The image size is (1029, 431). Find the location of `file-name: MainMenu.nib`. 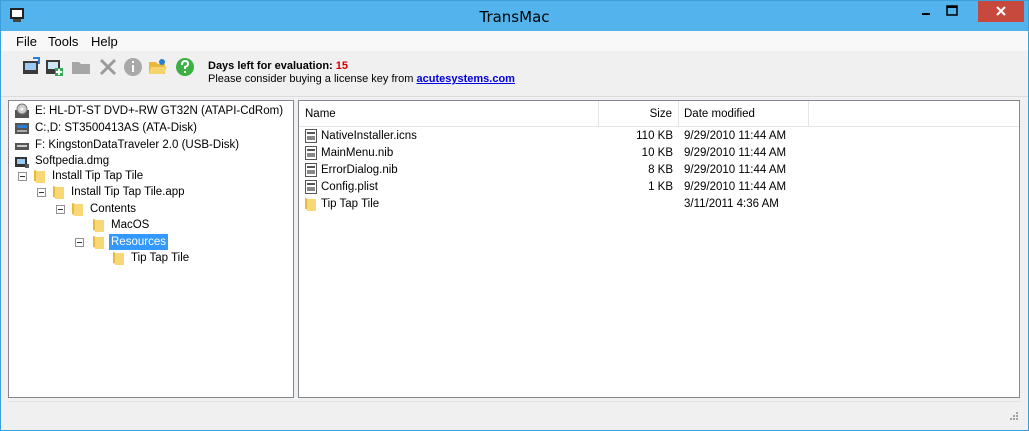

file-name: MainMenu.nib is located at coordinates (357, 153).